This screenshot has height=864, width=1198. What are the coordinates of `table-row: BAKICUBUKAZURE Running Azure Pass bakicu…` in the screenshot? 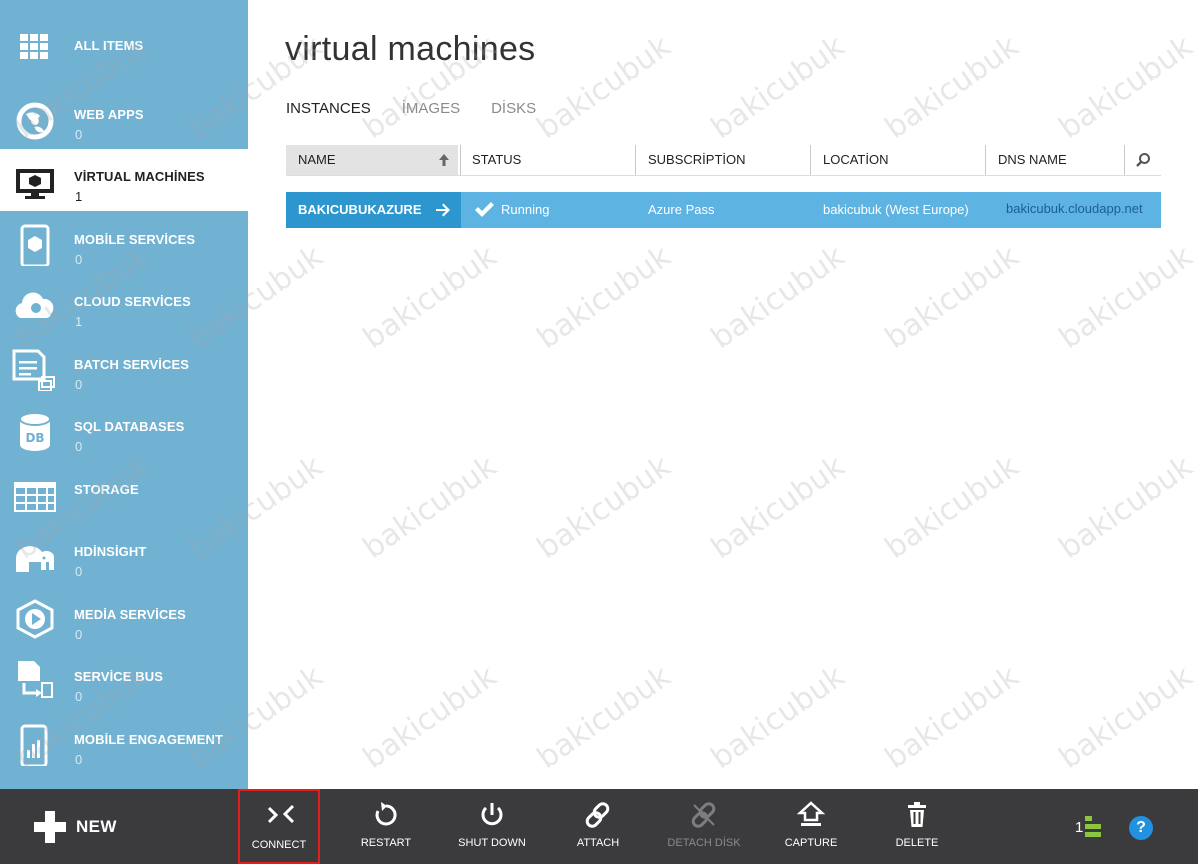 It's located at (723, 210).